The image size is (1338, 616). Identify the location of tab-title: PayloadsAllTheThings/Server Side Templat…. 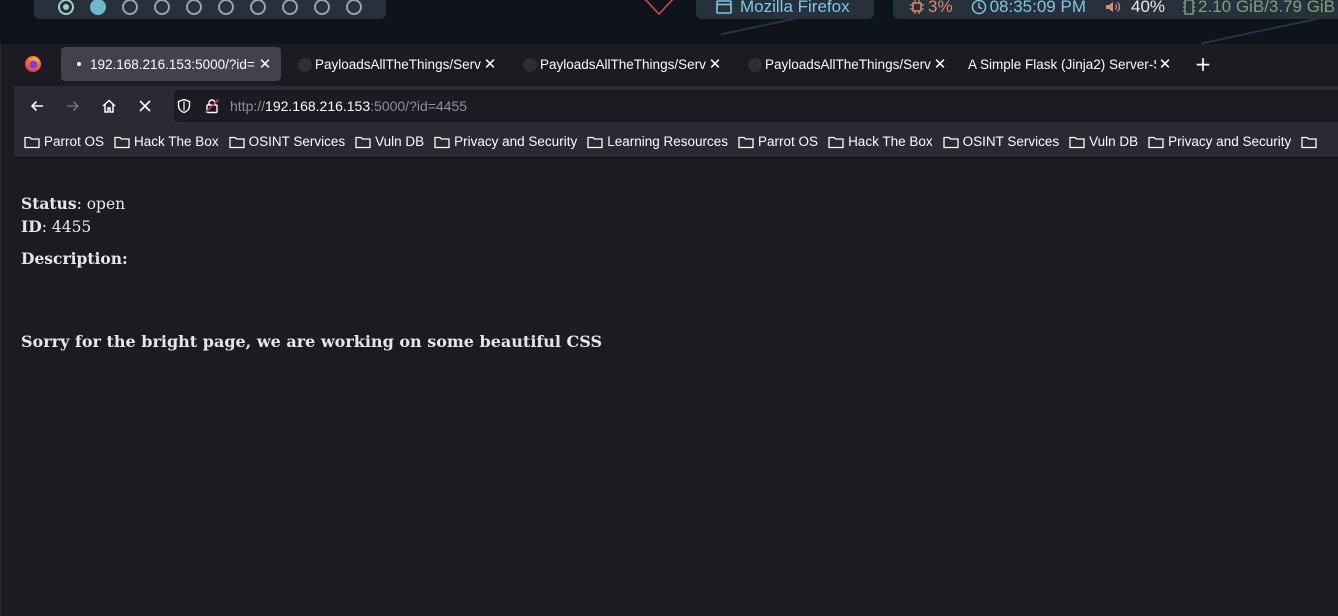
(623, 64).